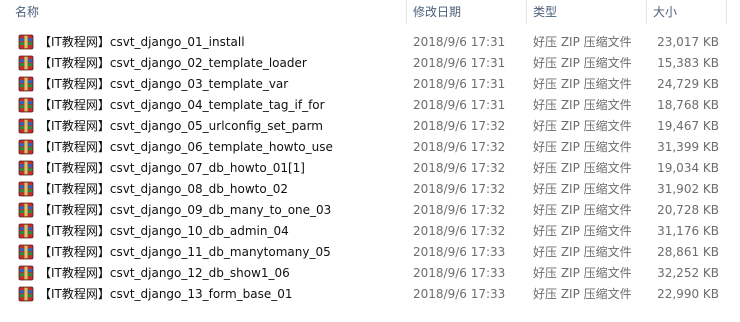 Image resolution: width=740 pixels, height=322 pixels. Describe the element at coordinates (665, 12) in the screenshot. I see `column-header-size-label: 大小` at that location.